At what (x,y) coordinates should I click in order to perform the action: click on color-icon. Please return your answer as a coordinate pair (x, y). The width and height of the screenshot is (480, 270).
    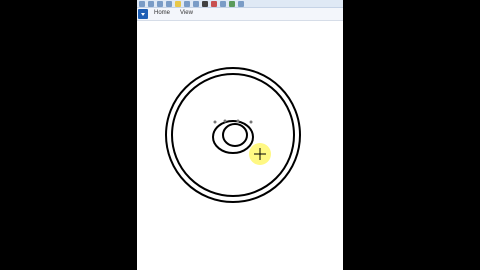
    Looking at the image, I should click on (241, 3).